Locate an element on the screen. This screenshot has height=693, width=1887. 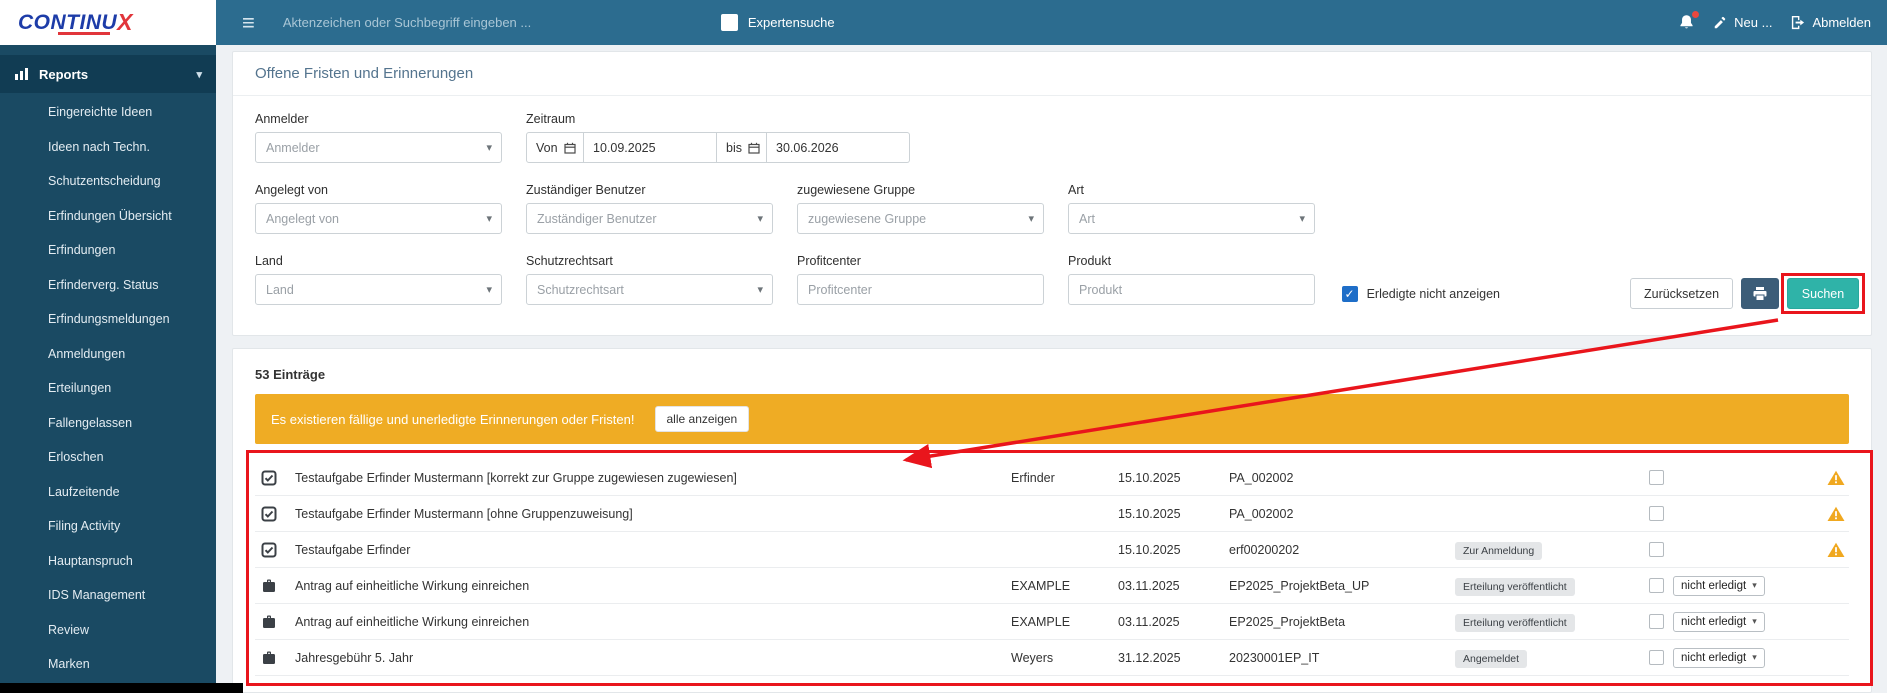
von-label: Von is located at coordinates (555, 147).